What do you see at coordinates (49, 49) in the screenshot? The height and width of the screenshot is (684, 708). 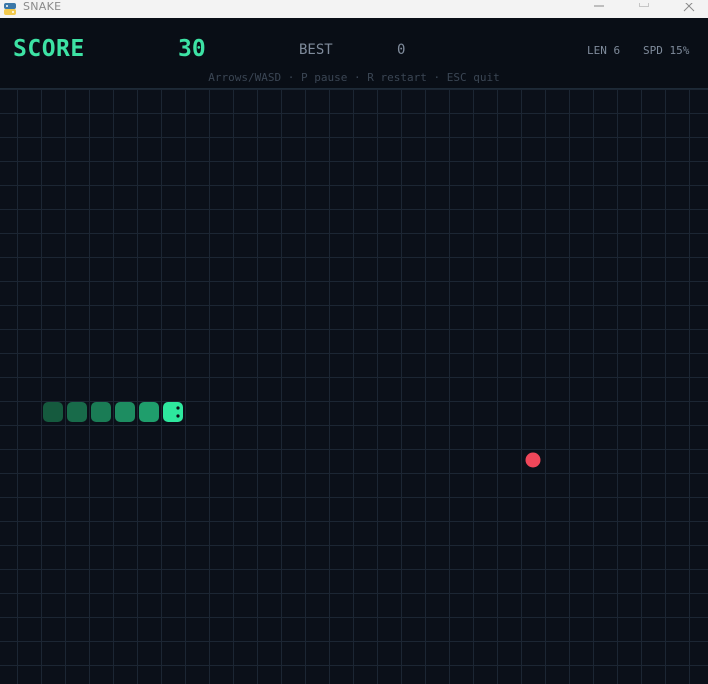 I see `score-label: SCORE` at bounding box center [49, 49].